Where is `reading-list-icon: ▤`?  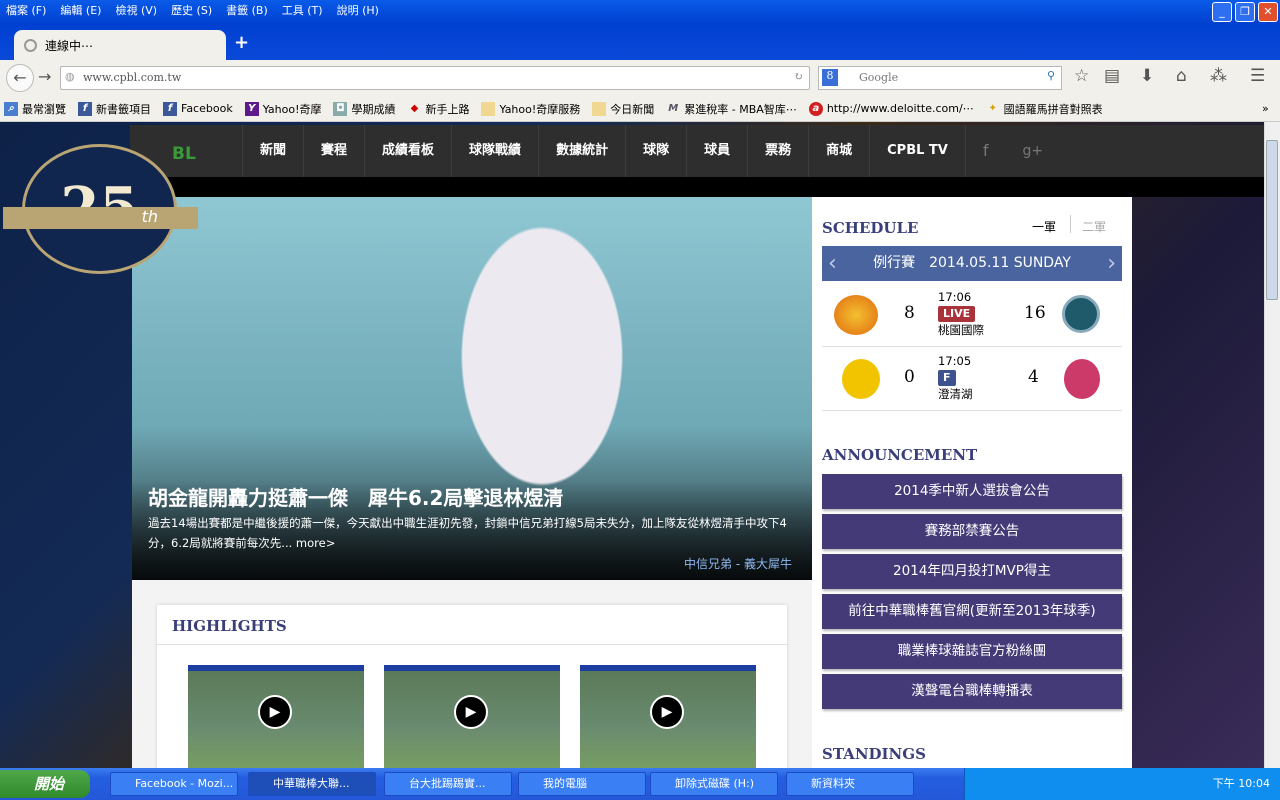
reading-list-icon: ▤ is located at coordinates (1112, 76).